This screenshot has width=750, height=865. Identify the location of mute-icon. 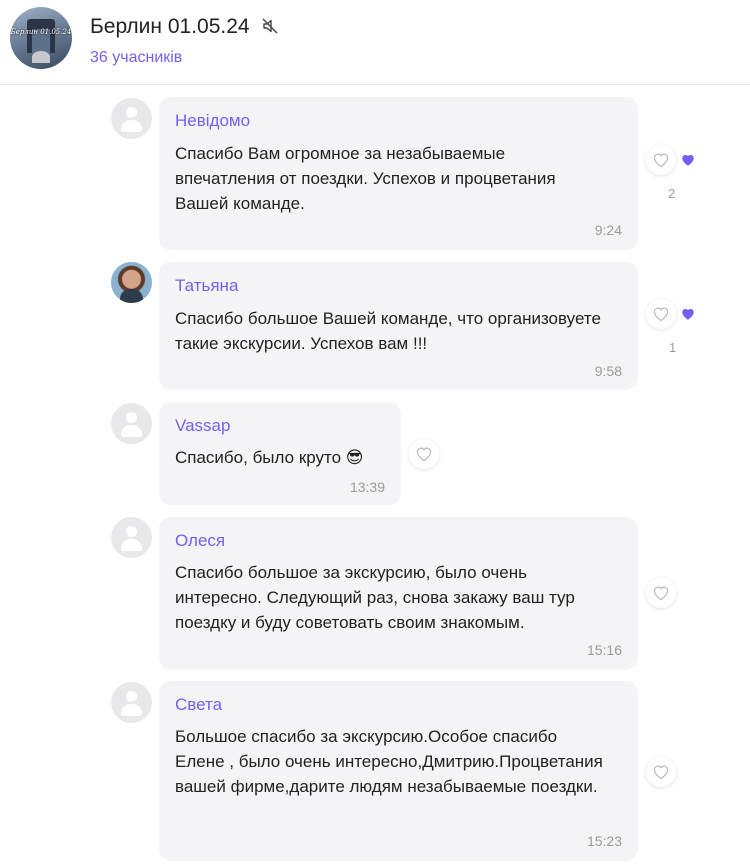
(270, 29).